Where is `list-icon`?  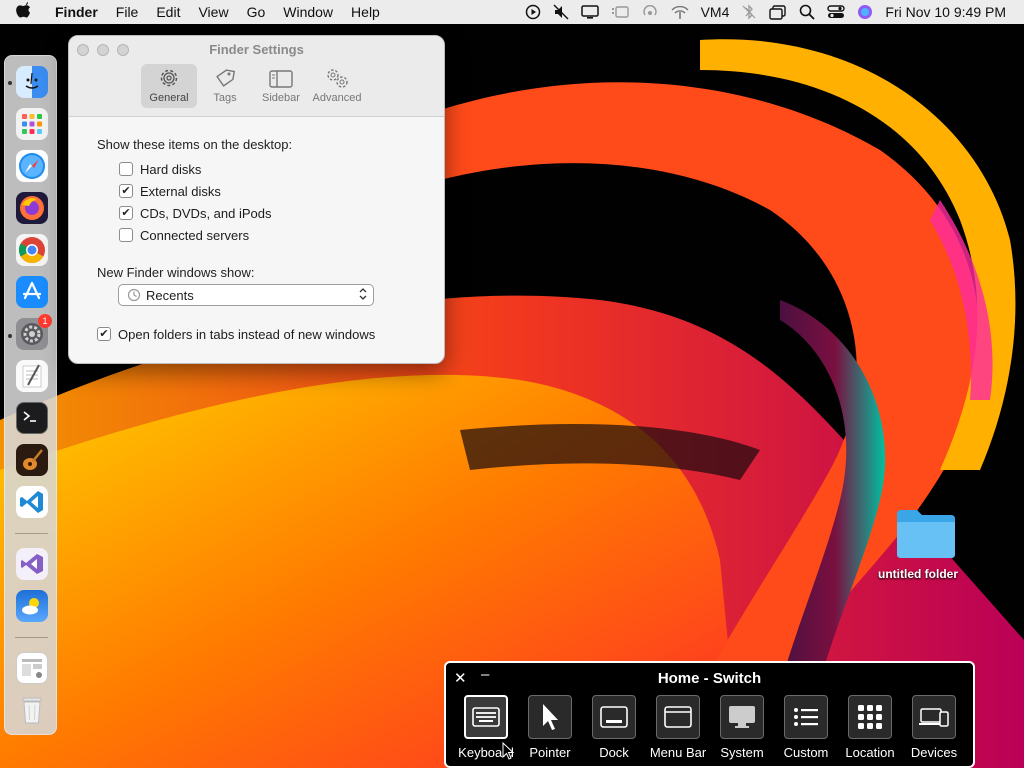
list-icon is located at coordinates (806, 717).